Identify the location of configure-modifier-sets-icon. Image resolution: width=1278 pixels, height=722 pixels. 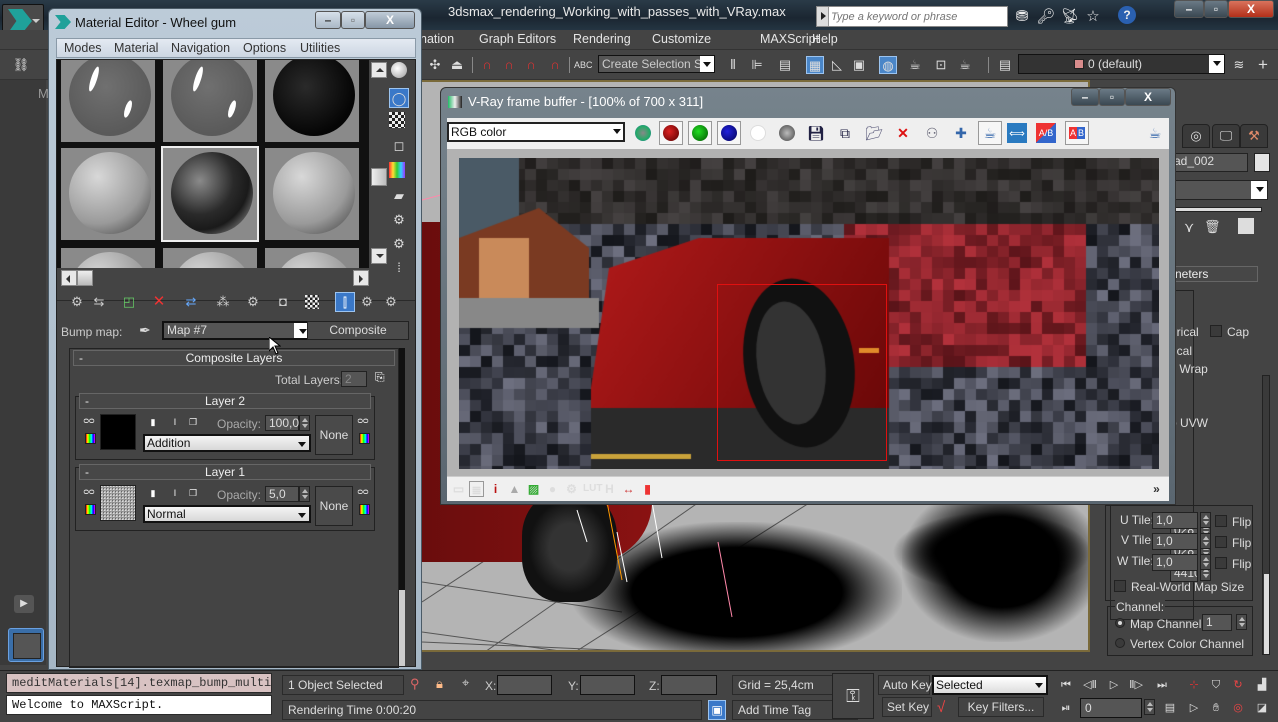
(1246, 226).